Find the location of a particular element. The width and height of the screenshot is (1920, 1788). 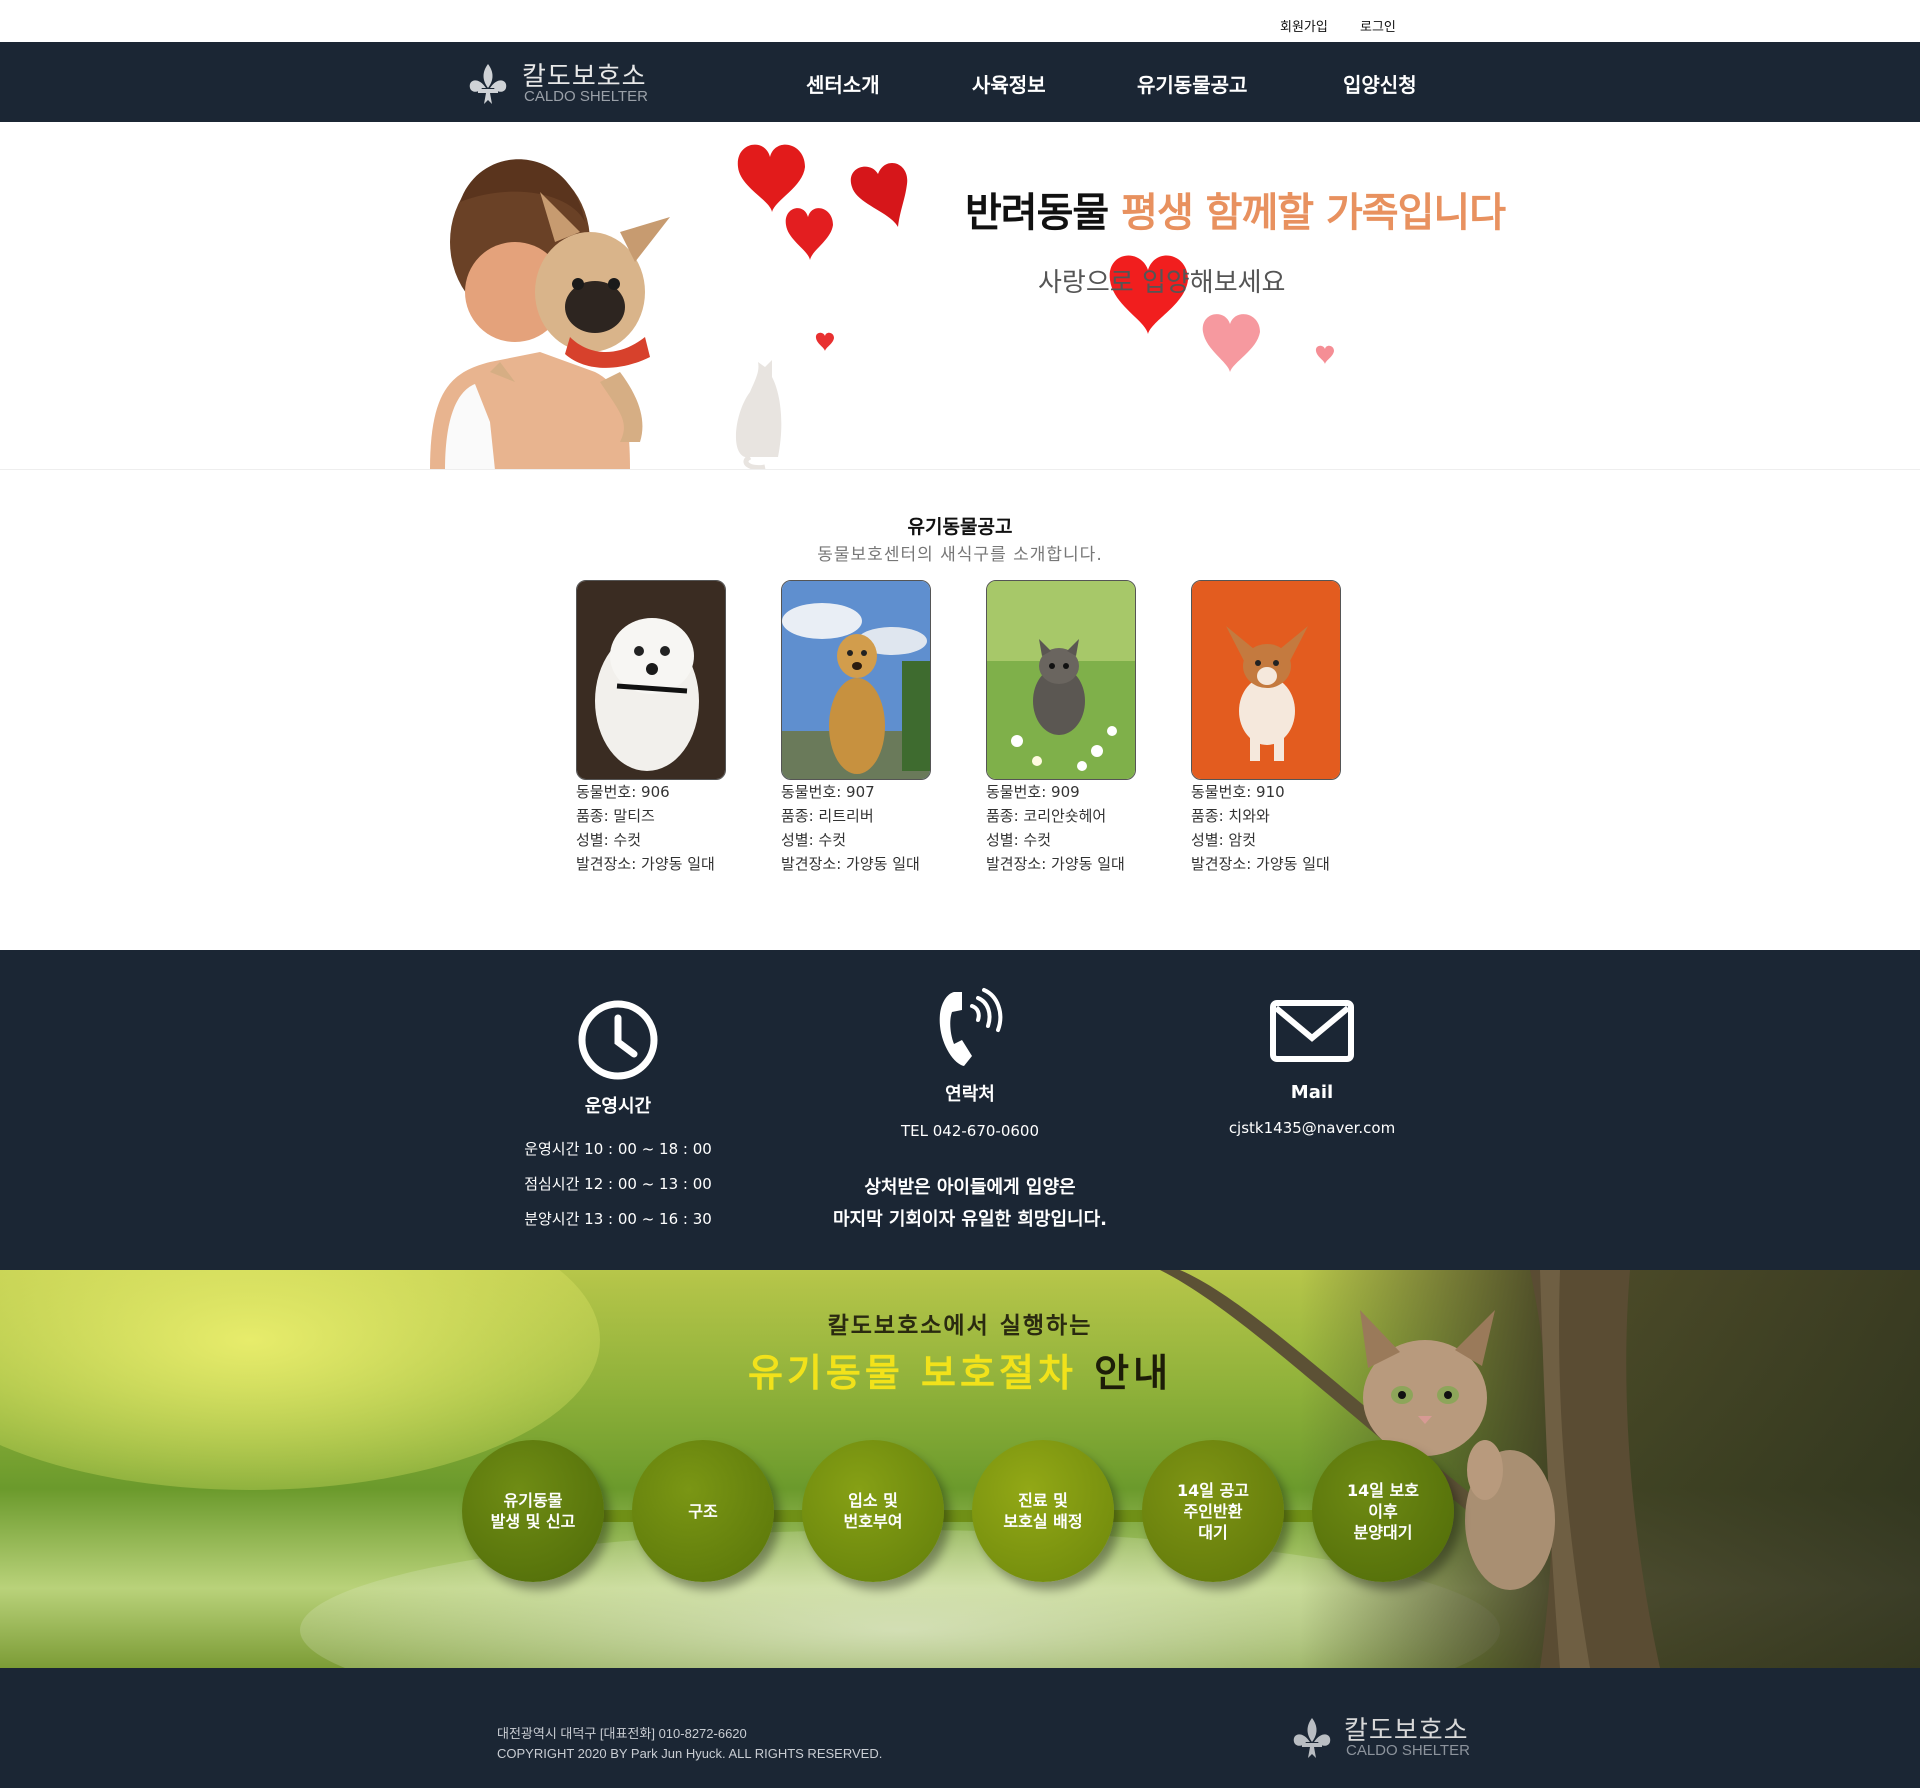

mail-icon is located at coordinates (1312, 1031).